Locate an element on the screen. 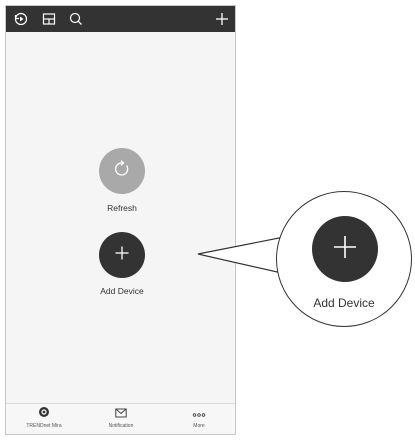 The width and height of the screenshot is (415, 441). zoomed-add-device-button is located at coordinates (345, 249).